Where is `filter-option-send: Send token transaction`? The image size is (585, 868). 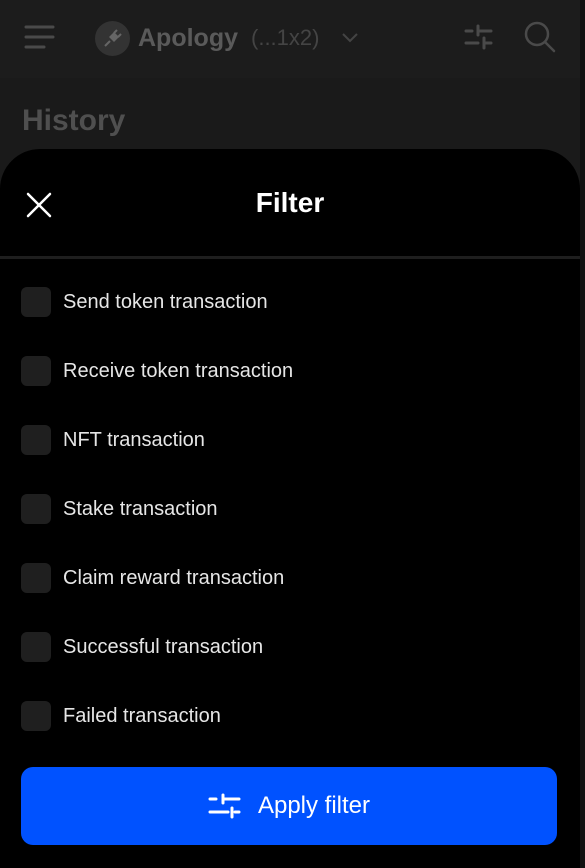
filter-option-send: Send token transaction is located at coordinates (144, 302).